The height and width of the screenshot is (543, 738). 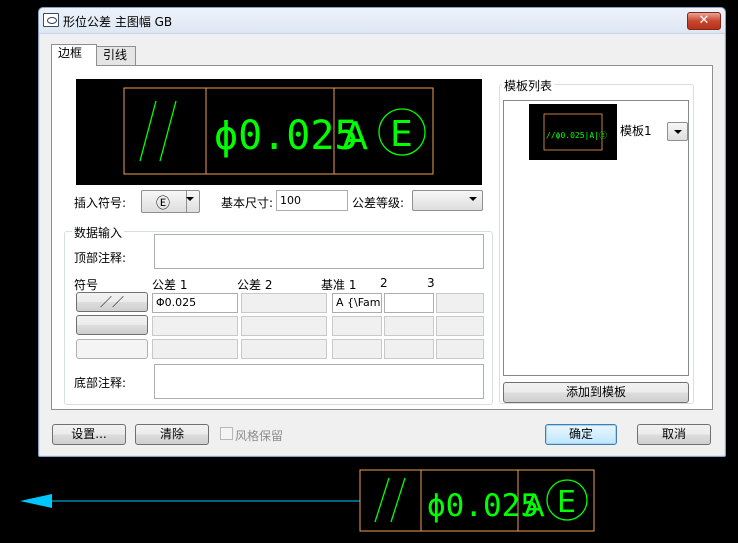 What do you see at coordinates (339, 285) in the screenshot?
I see `datum1-column-header: 基准 1` at bounding box center [339, 285].